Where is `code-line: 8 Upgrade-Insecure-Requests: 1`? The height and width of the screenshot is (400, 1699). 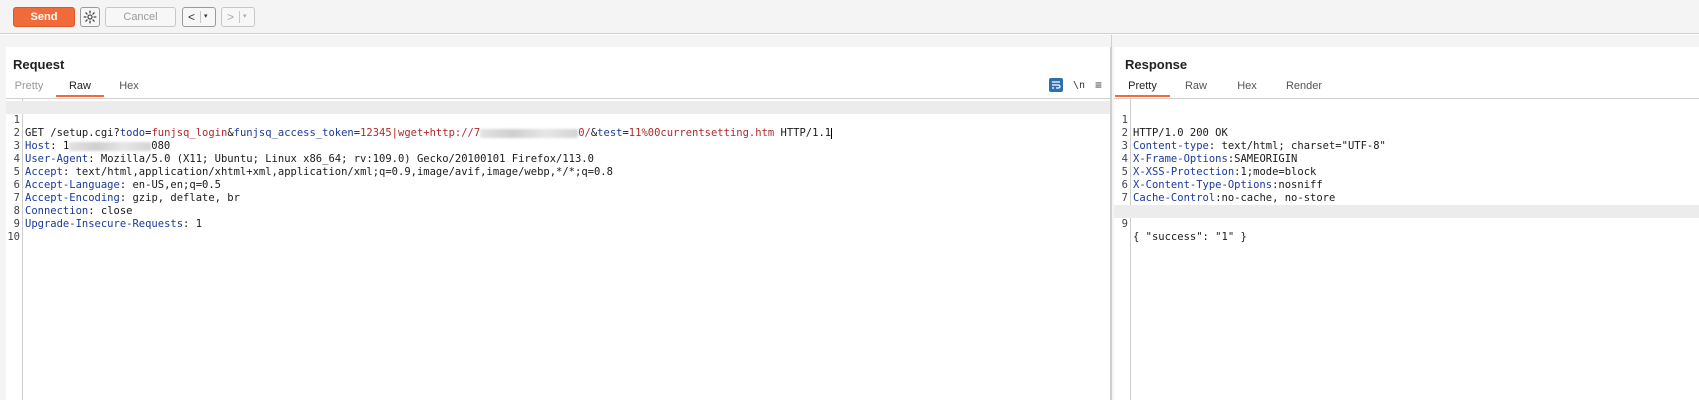
code-line: 8 Upgrade-Insecure-Requests: 1 is located at coordinates (108, 217).